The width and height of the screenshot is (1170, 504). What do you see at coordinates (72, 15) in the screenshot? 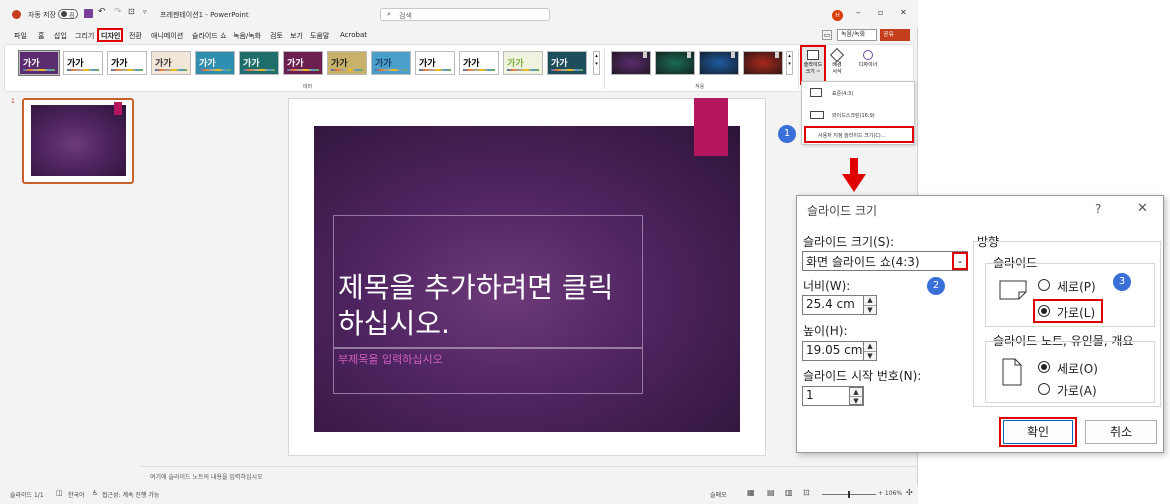
I see `autosave-state: 끔` at bounding box center [72, 15].